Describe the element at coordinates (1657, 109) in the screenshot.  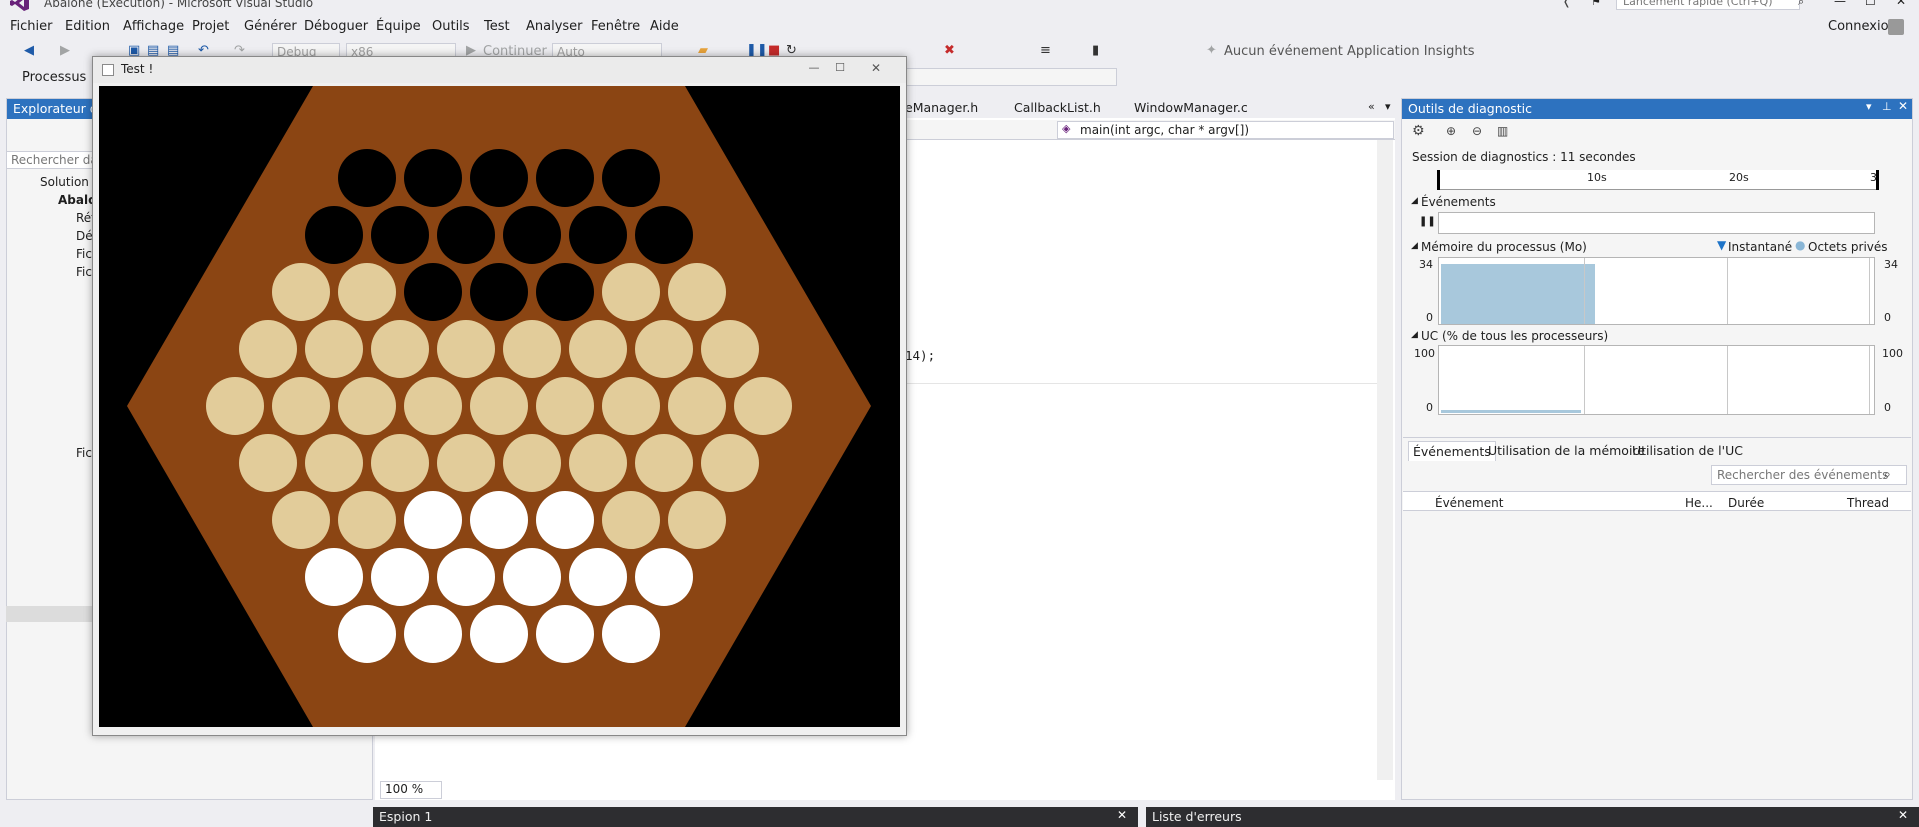
I see `diagnostics-header: Outils de diagnostic` at that location.